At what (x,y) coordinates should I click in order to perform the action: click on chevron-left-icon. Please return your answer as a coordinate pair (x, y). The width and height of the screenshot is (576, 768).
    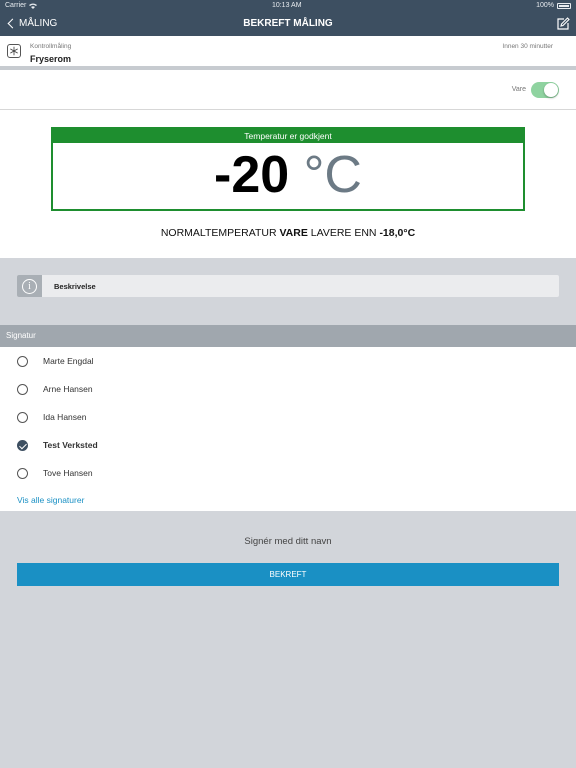
    Looking at the image, I should click on (12, 23).